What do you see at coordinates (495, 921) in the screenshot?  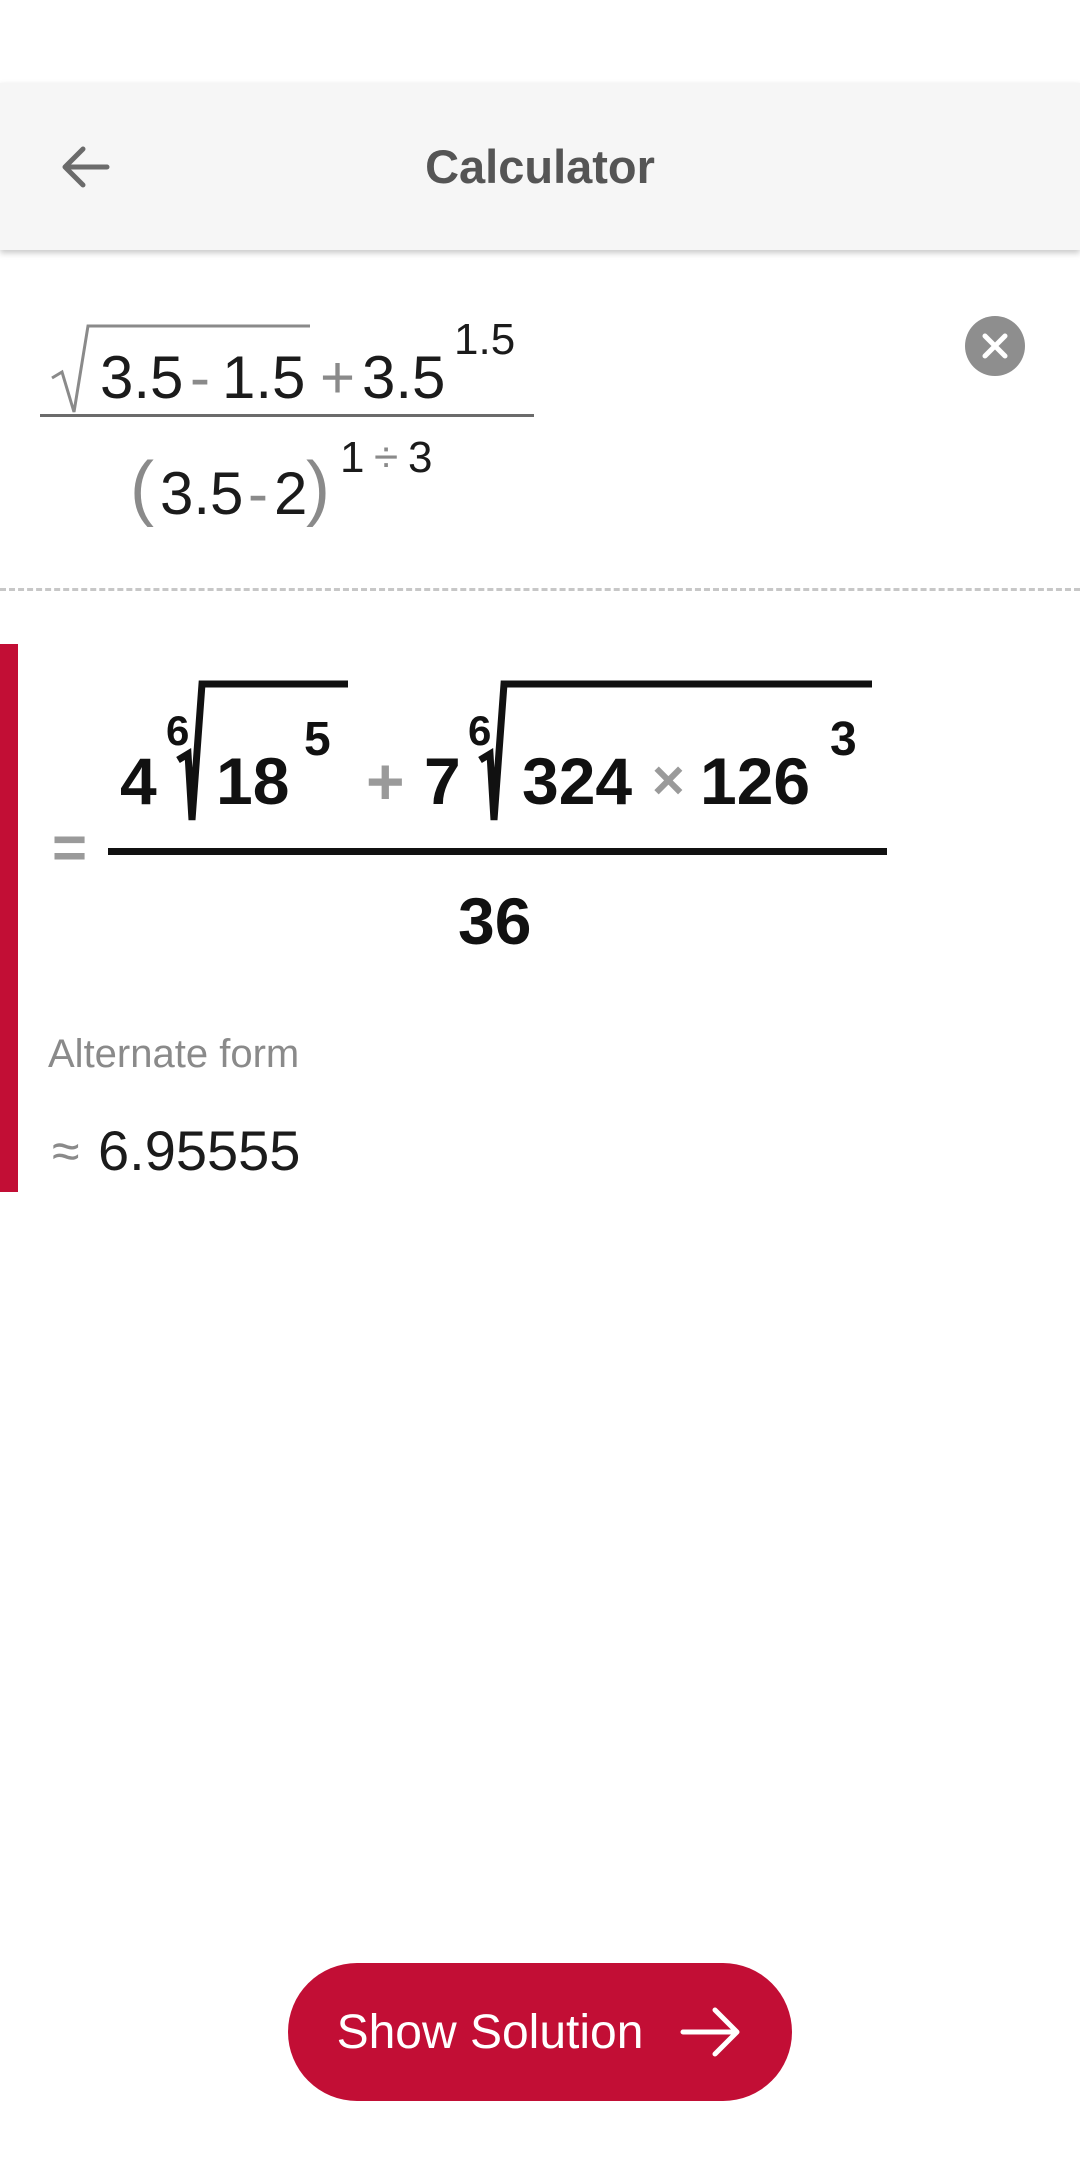 I see `result-denominator: 36` at bounding box center [495, 921].